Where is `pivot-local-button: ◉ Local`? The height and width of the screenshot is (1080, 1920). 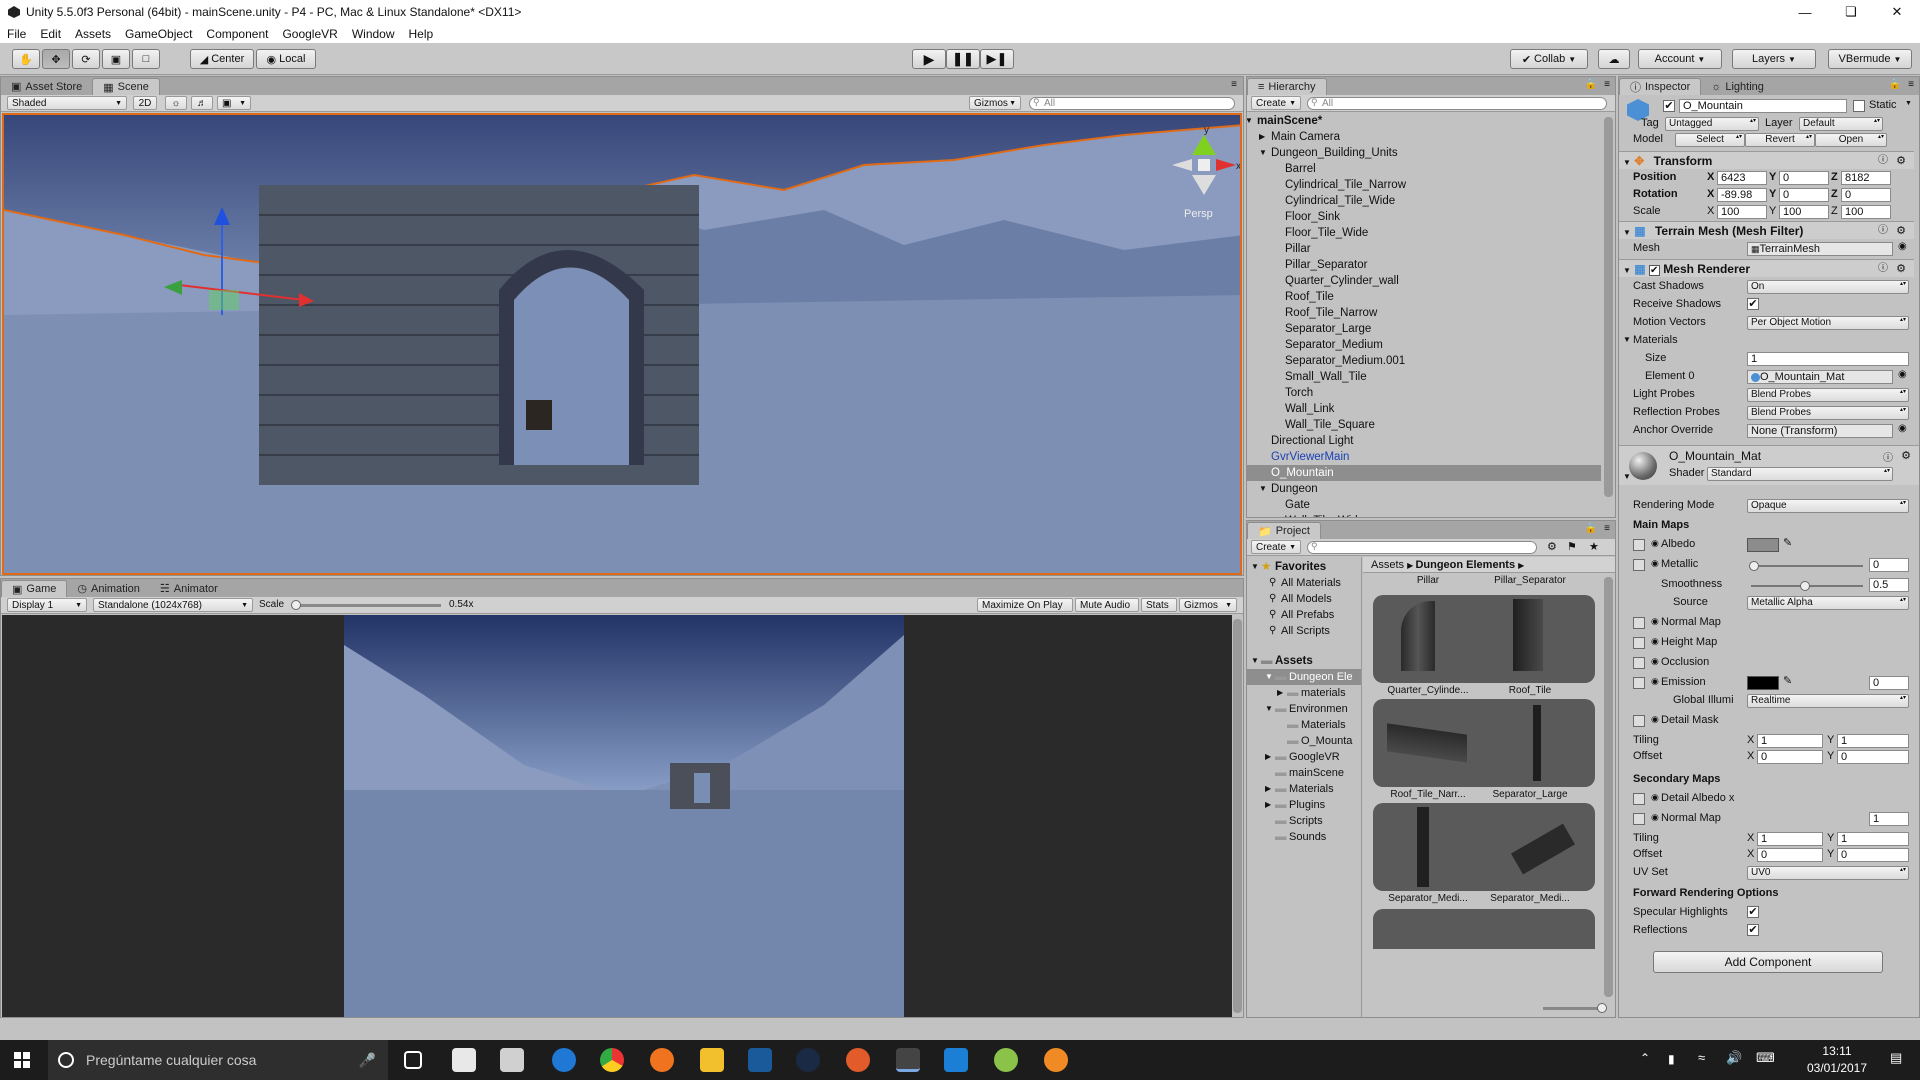
pivot-local-button: ◉ Local is located at coordinates (286, 59).